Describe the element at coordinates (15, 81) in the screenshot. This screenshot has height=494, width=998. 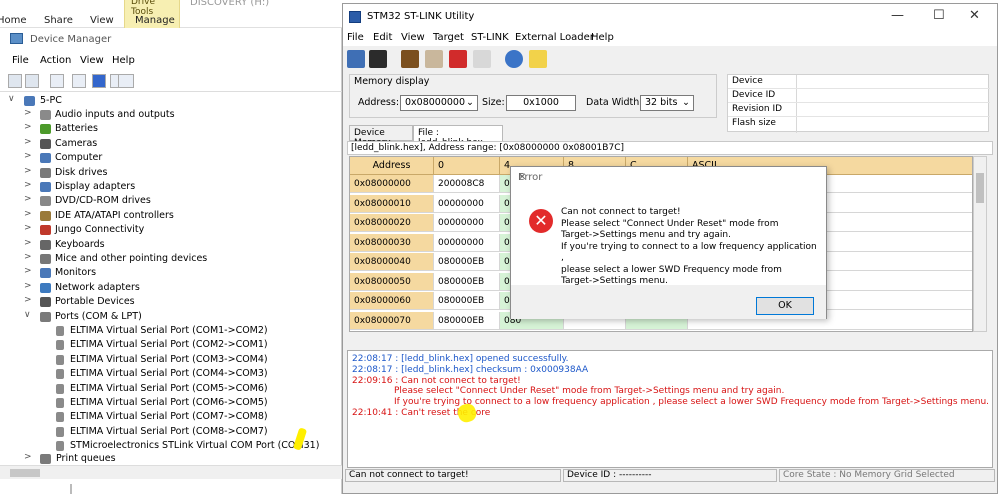
I see `back-icon` at that location.